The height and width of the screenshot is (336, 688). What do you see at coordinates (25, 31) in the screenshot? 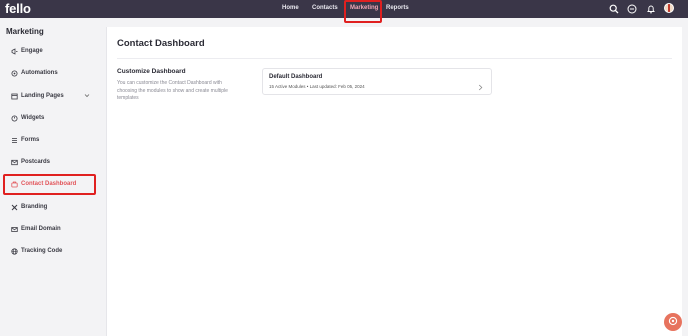
I see `sidebar-title: Marketing` at bounding box center [25, 31].